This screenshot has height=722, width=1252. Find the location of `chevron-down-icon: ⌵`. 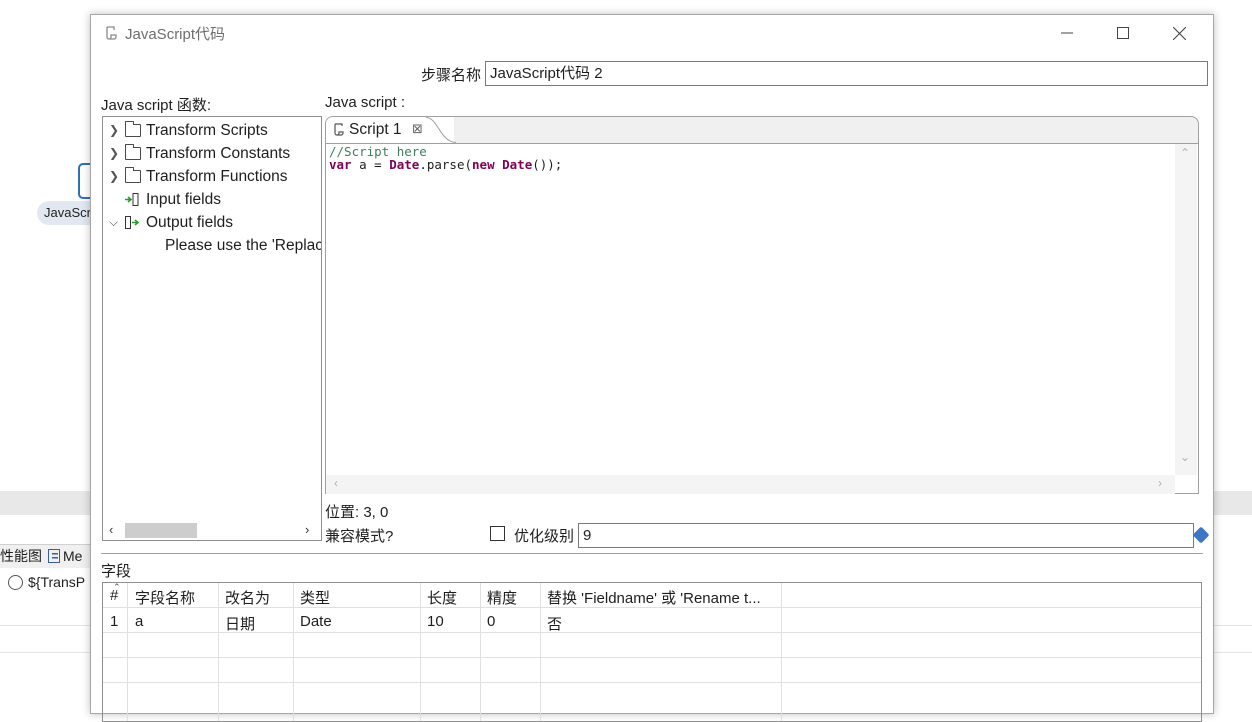

chevron-down-icon: ⌵ is located at coordinates (114, 222).